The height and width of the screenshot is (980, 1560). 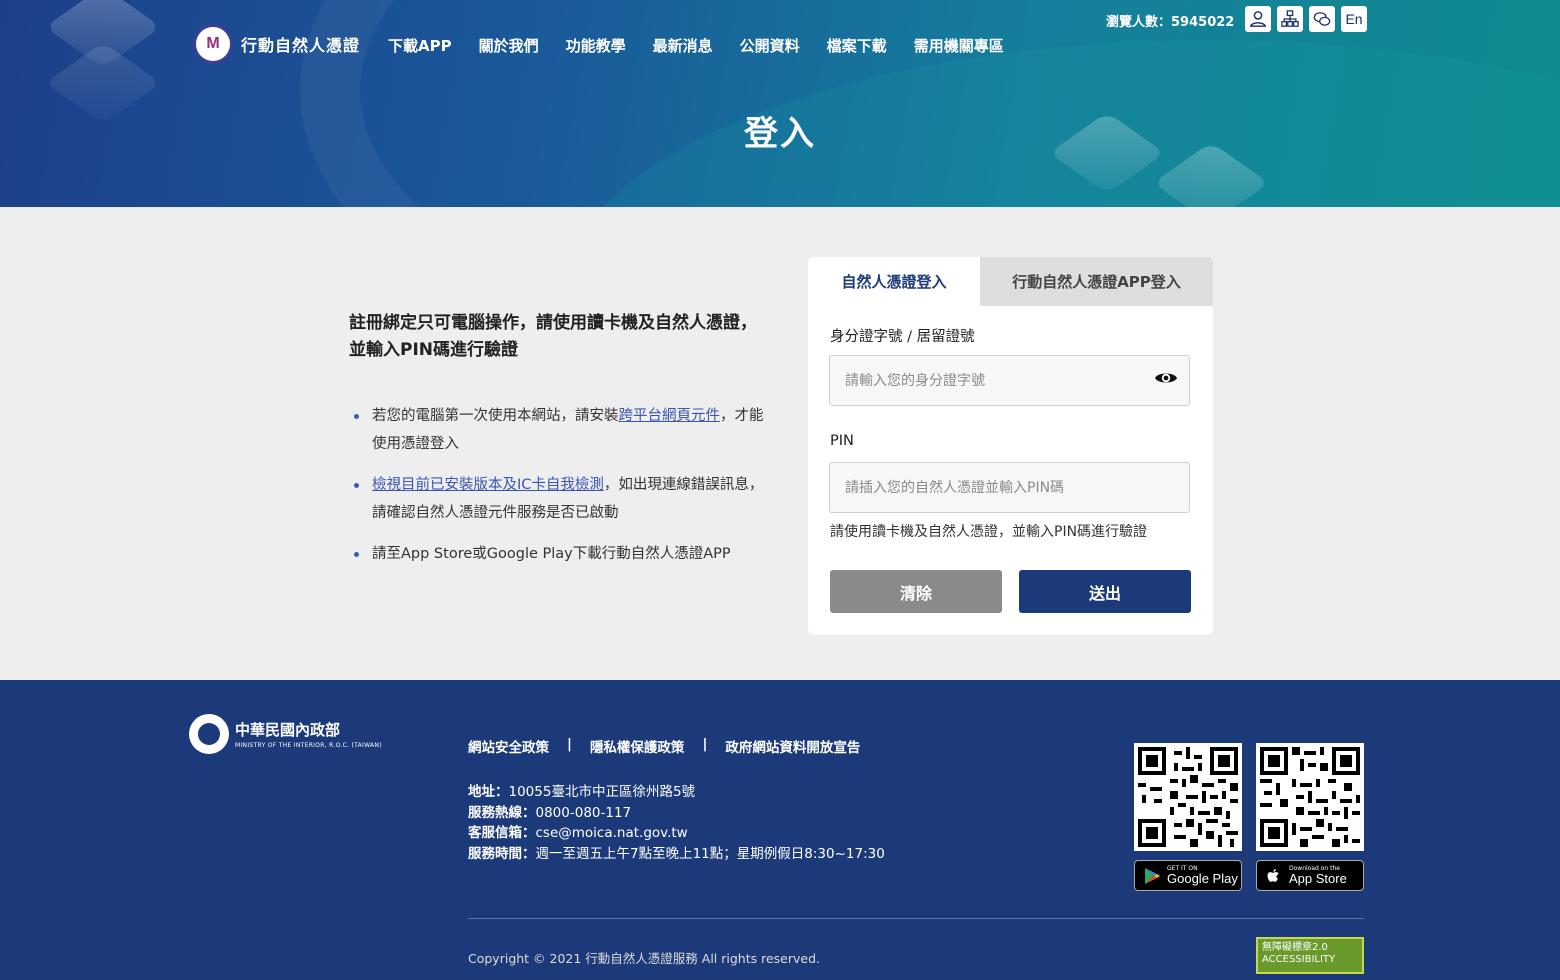 I want to click on visitor-count: 5945022, so click(x=1203, y=22).